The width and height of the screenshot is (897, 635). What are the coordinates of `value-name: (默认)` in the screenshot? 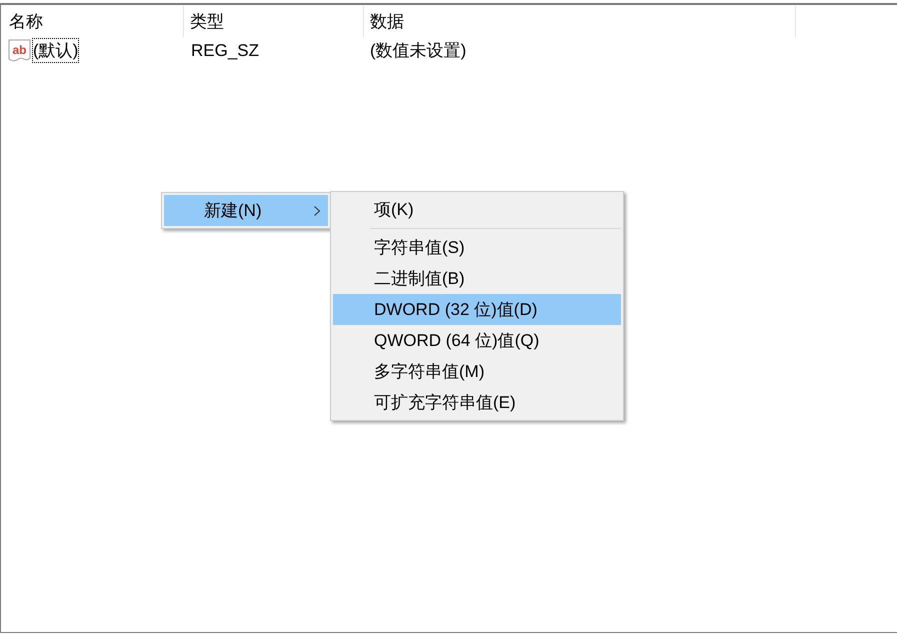 It's located at (56, 50).